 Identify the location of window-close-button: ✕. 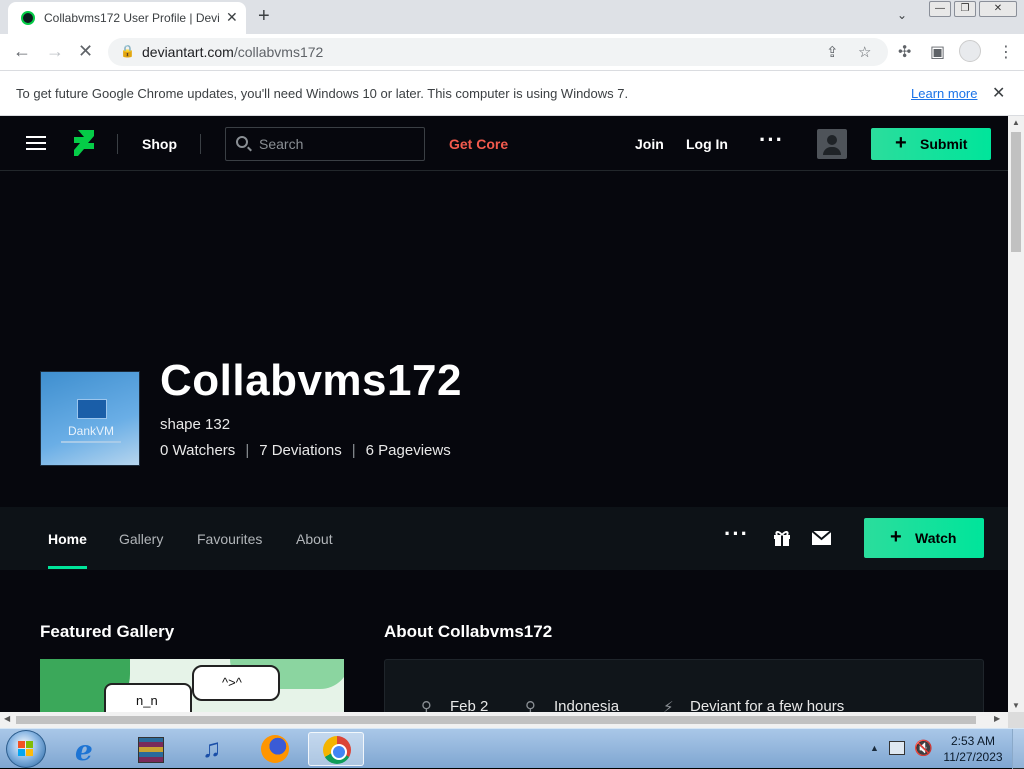
(998, 9).